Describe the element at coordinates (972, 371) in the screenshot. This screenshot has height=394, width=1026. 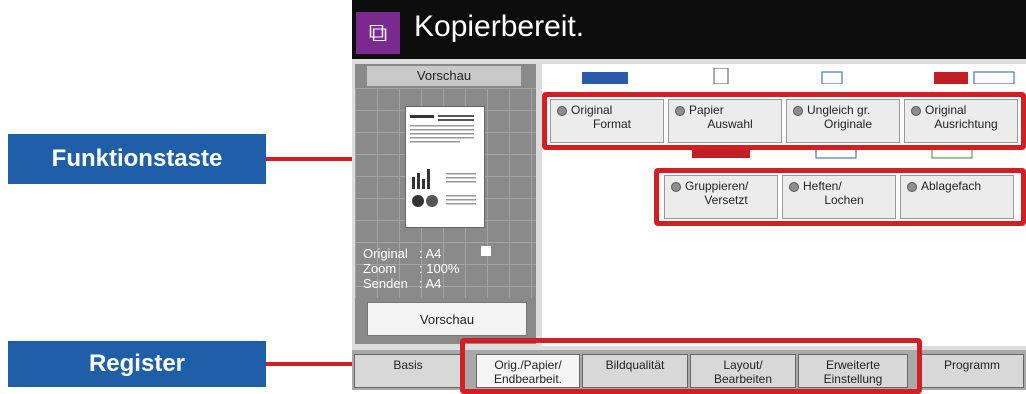
I see `tab-programm: Programm` at that location.